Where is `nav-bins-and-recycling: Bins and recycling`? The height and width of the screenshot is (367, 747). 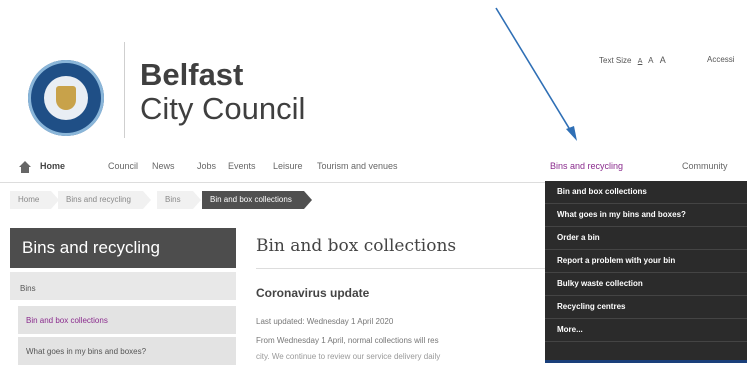
nav-bins-and-recycling: Bins and recycling is located at coordinates (586, 166).